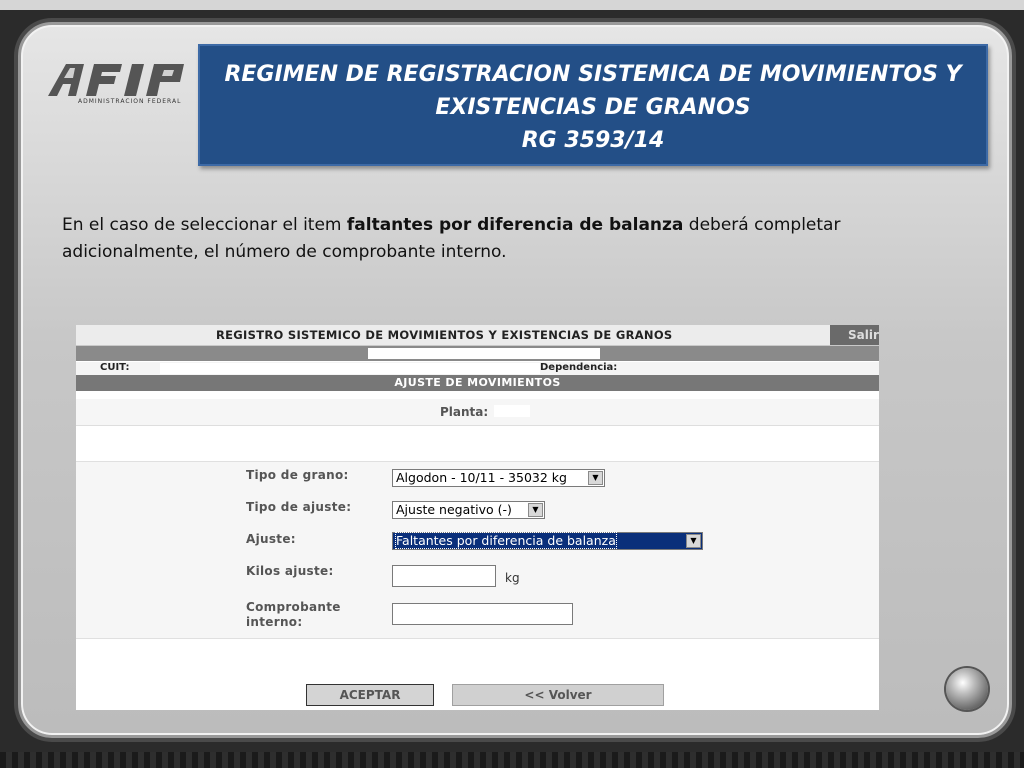 The width and height of the screenshot is (1024, 768). Describe the element at coordinates (967, 689) in the screenshot. I see `nav-button` at that location.